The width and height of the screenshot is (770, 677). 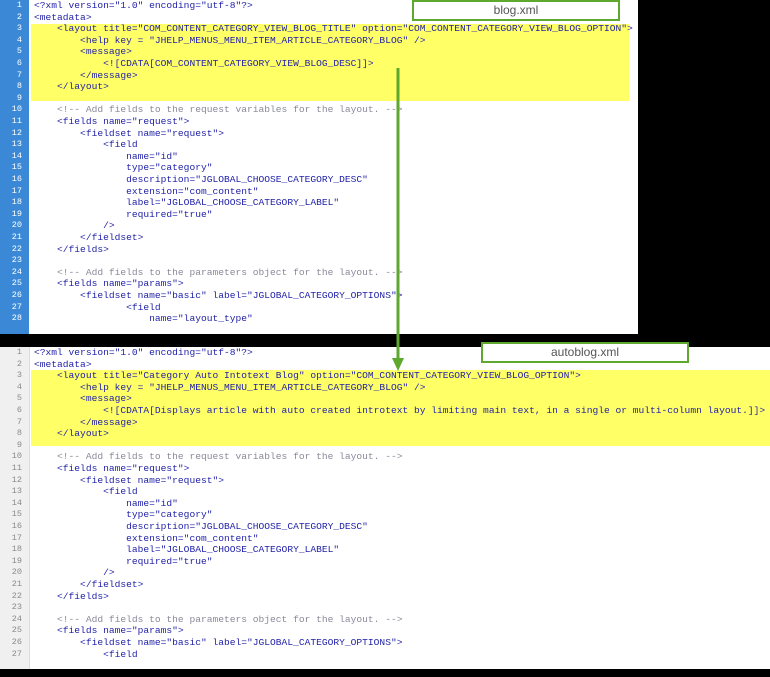 I want to click on file-label-blog: blog.xml, so click(x=516, y=10).